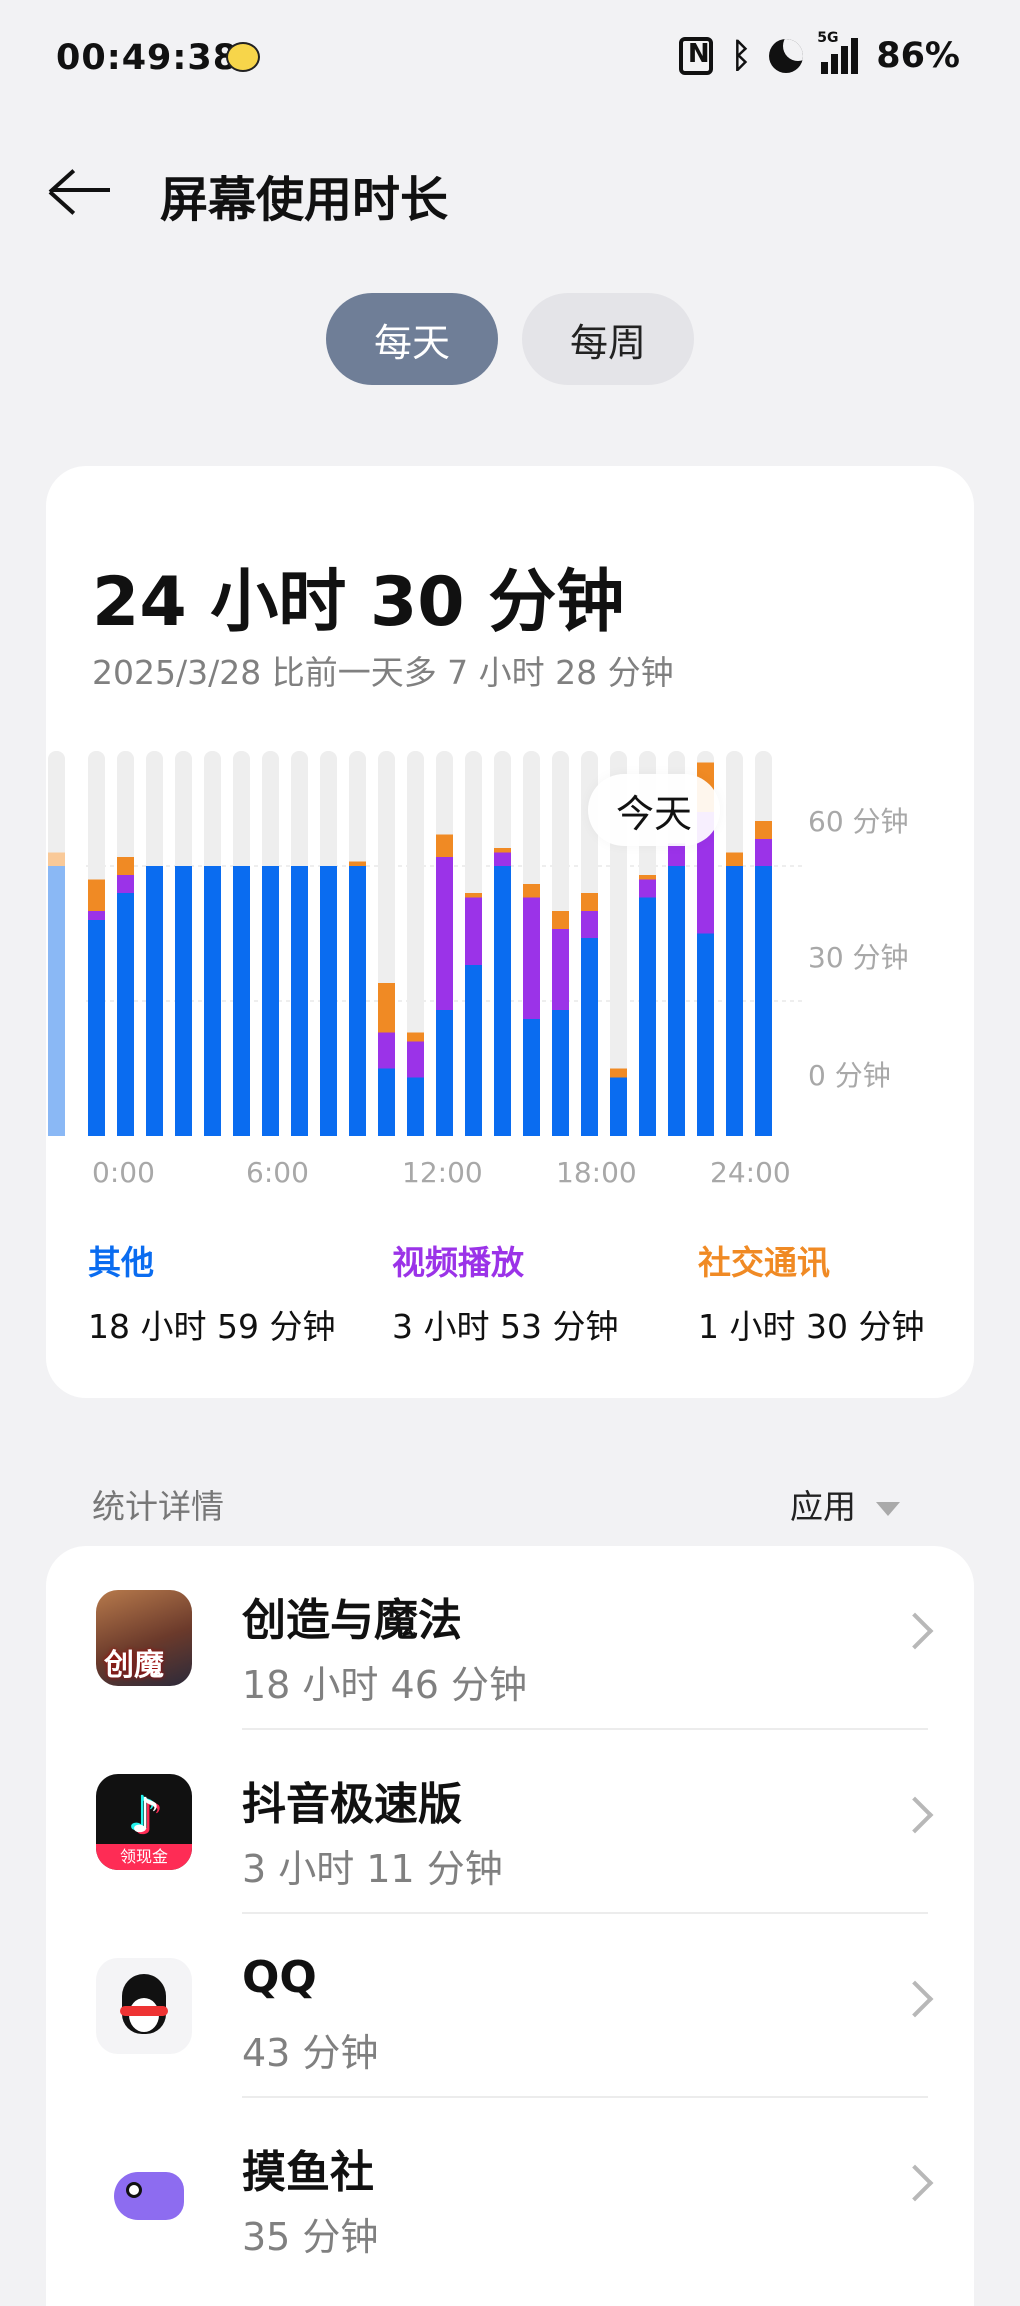 The image size is (1020, 2306). What do you see at coordinates (596, 1172) in the screenshot?
I see `x-tick-label: 18:00` at bounding box center [596, 1172].